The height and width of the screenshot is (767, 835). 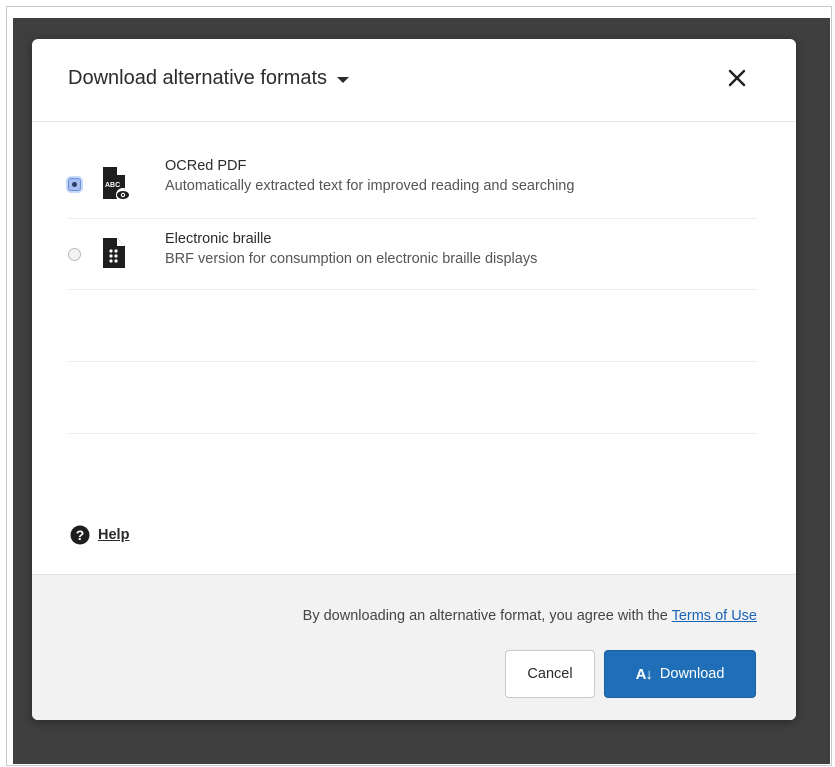 I want to click on format-radio-electronic-braille, so click(x=74, y=254).